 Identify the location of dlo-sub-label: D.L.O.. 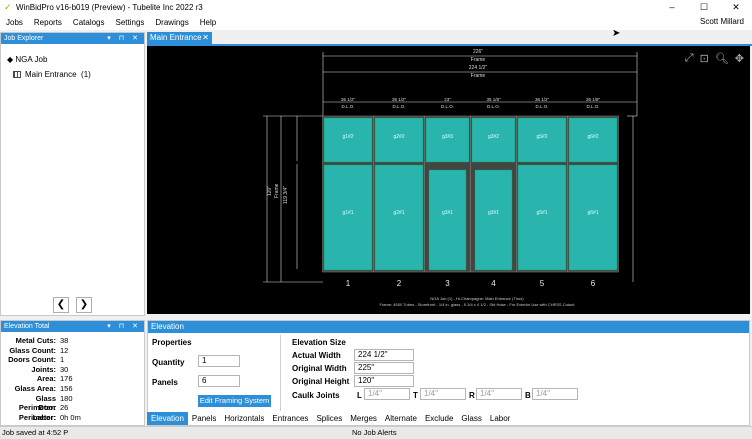
(447, 106).